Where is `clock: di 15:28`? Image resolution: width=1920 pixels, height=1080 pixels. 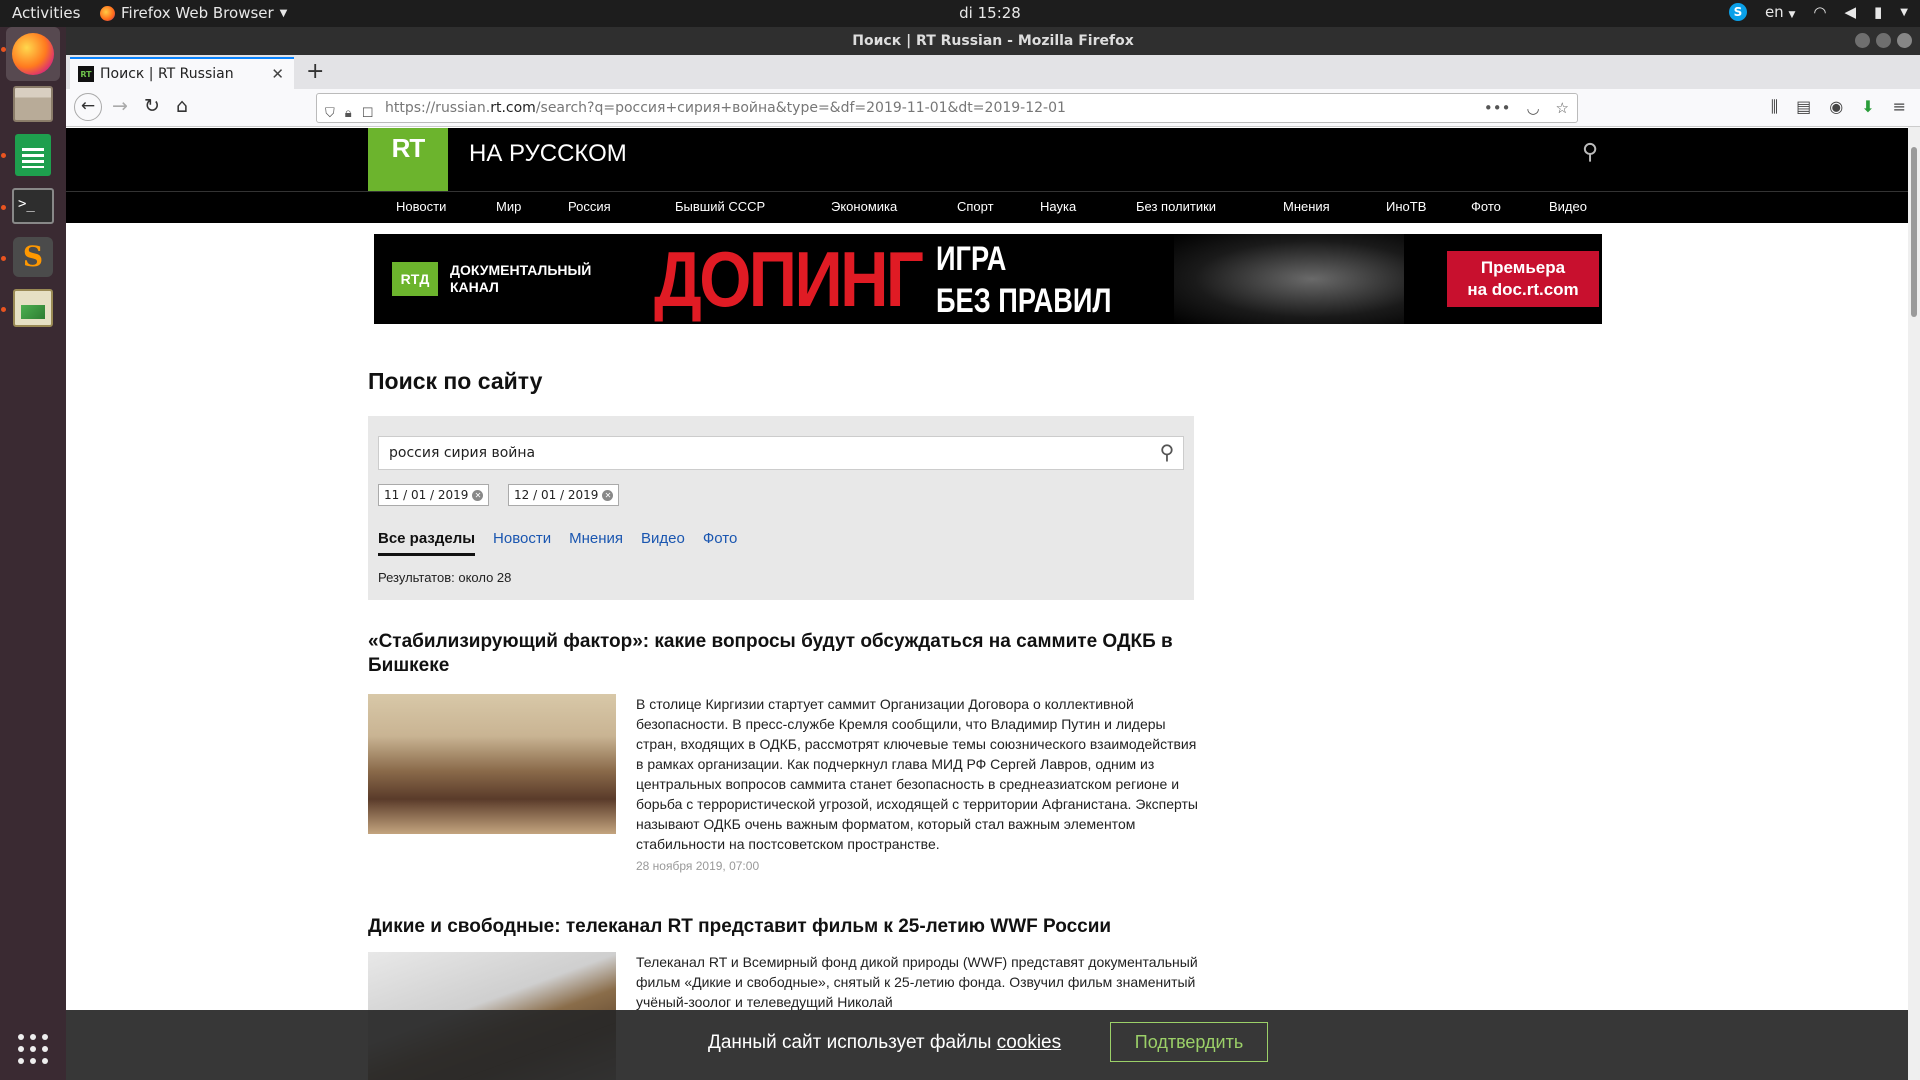 clock: di 15:28 is located at coordinates (990, 13).